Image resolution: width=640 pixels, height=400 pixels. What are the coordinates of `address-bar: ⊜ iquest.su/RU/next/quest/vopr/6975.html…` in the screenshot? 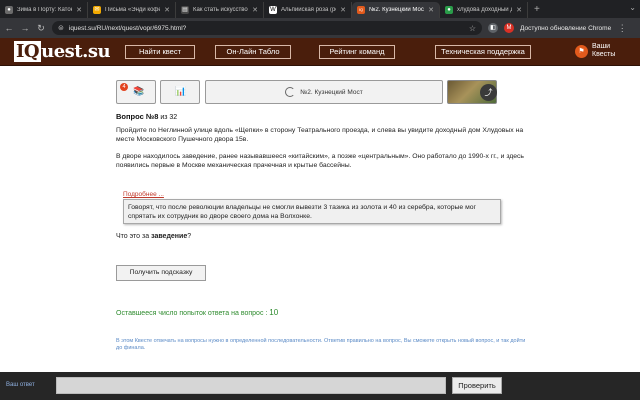 It's located at (267, 28).